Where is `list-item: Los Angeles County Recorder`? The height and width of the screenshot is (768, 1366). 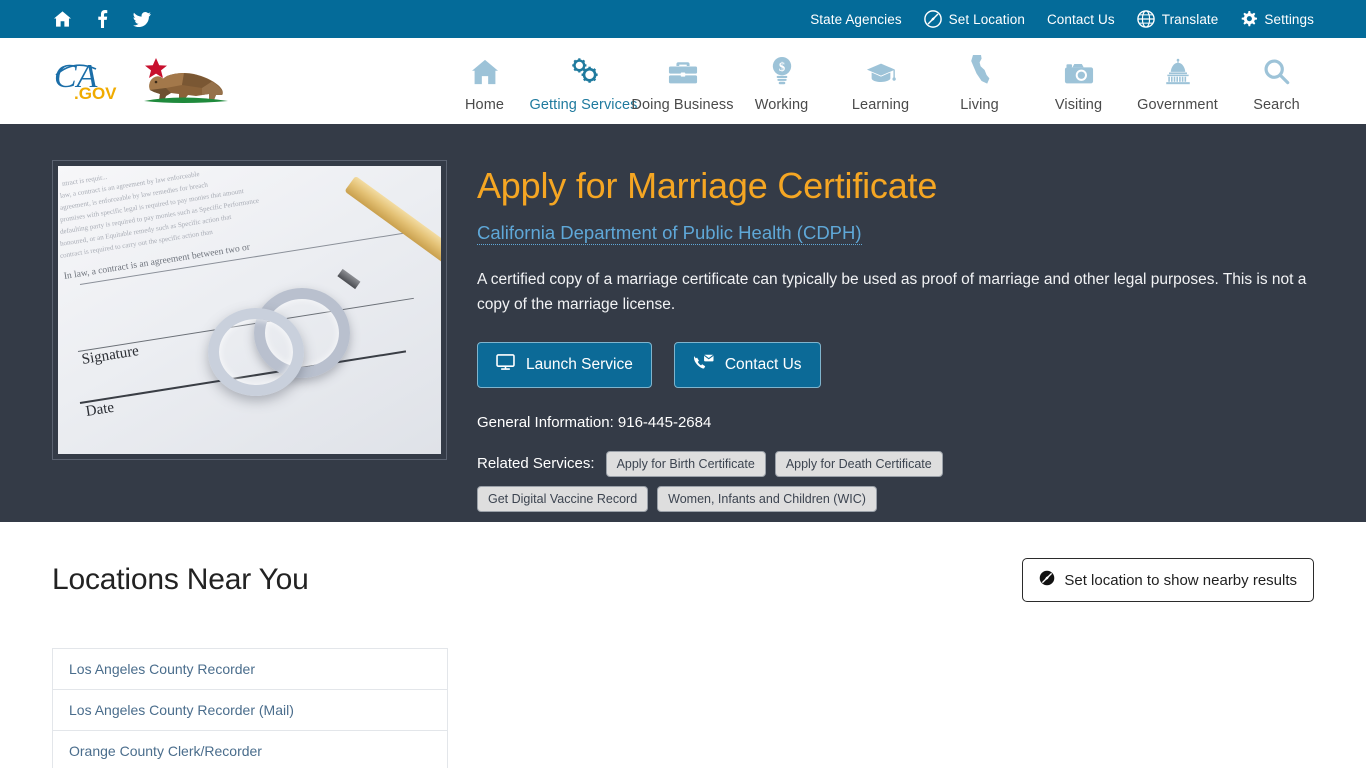
list-item: Los Angeles County Recorder is located at coordinates (250, 669).